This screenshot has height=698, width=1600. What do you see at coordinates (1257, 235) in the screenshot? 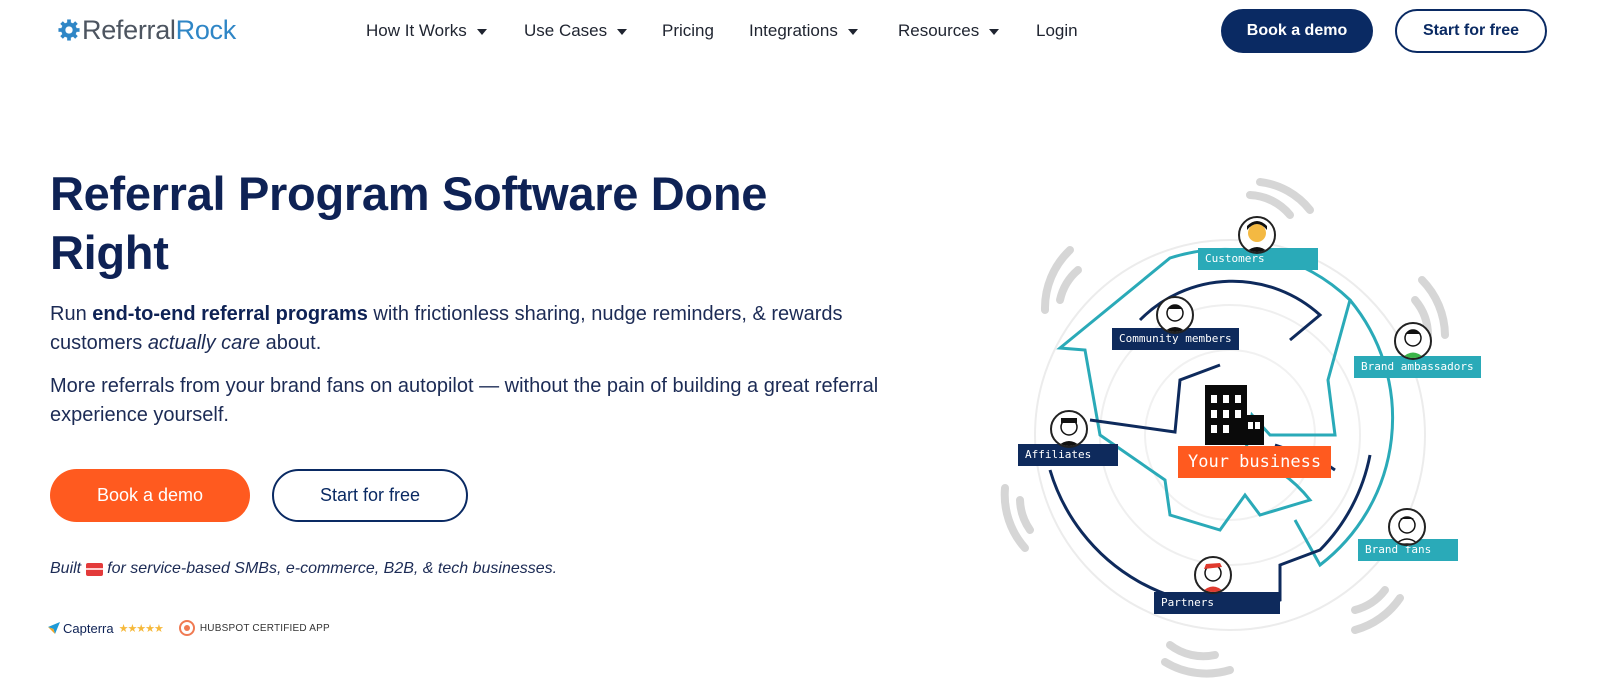
I see `customer-avatar-icon` at bounding box center [1257, 235].